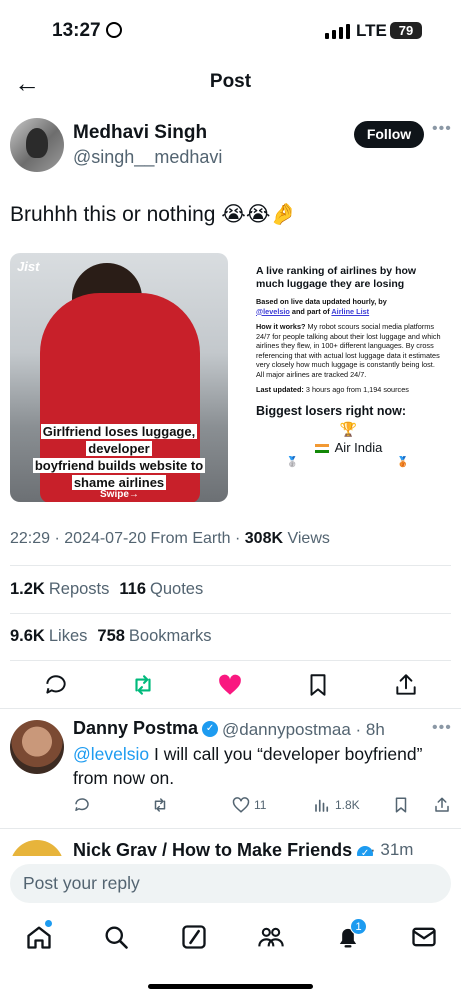 The width and height of the screenshot is (461, 1000). I want to click on tab-notifications: 1, so click(350, 934).